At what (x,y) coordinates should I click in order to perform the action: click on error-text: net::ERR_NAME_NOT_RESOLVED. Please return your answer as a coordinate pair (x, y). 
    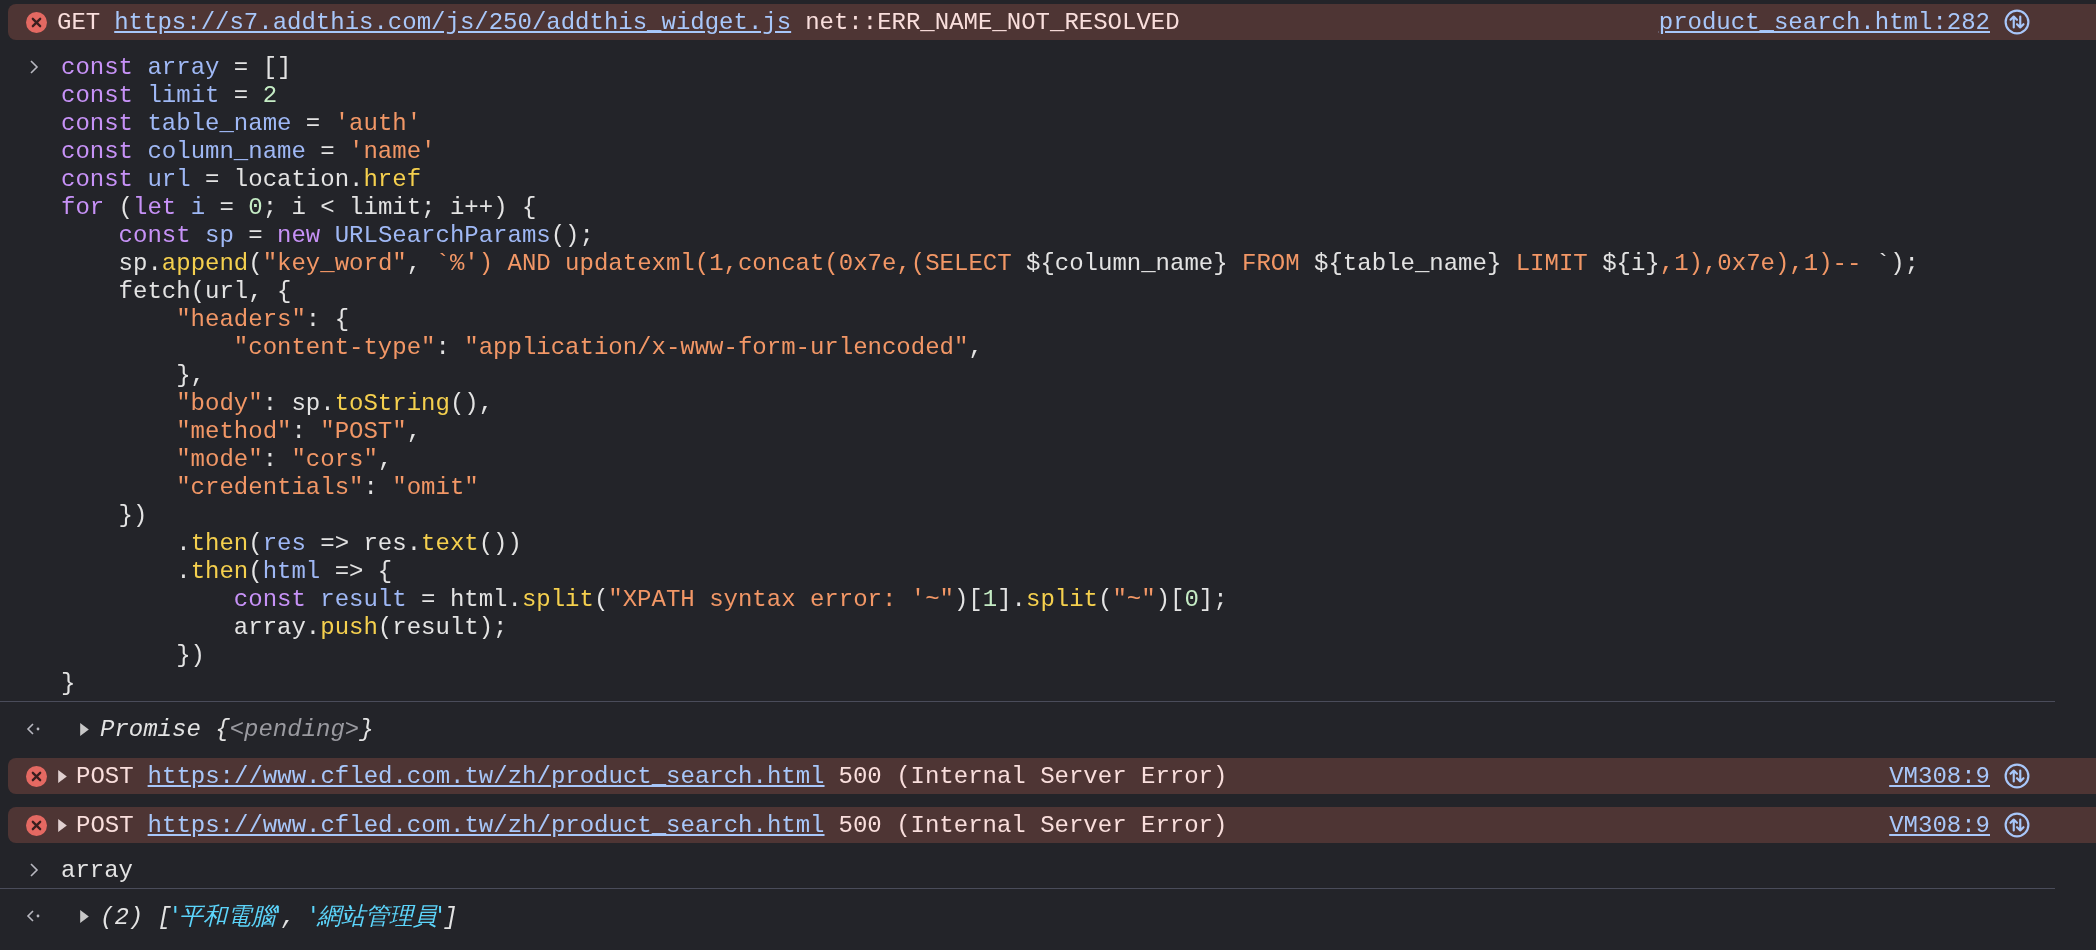
    Looking at the image, I should click on (992, 22).